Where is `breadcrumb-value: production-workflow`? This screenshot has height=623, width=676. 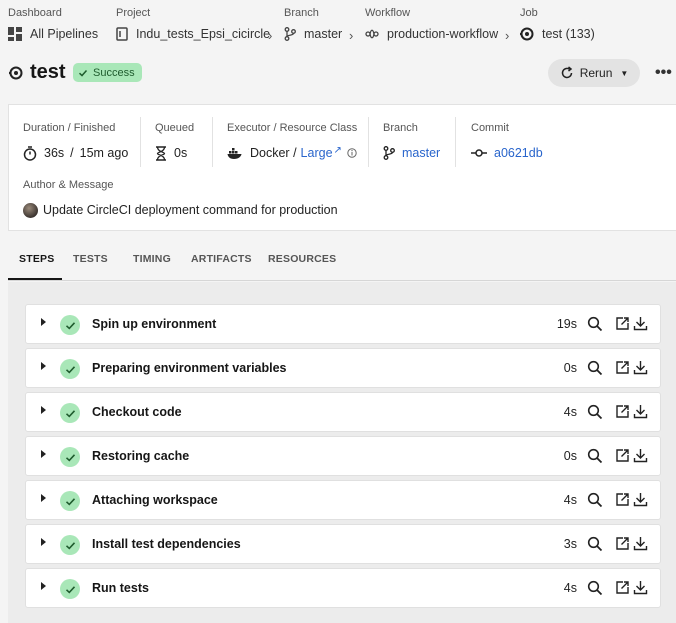 breadcrumb-value: production-workflow is located at coordinates (442, 34).